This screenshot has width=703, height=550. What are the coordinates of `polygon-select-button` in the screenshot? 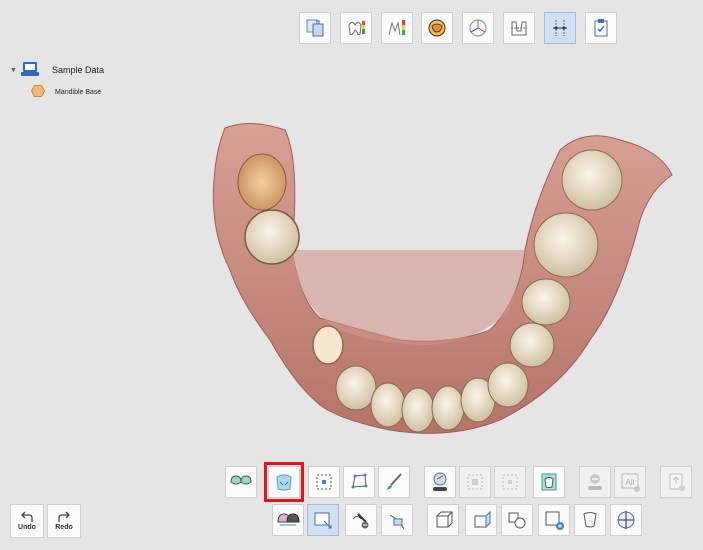 It's located at (359, 482).